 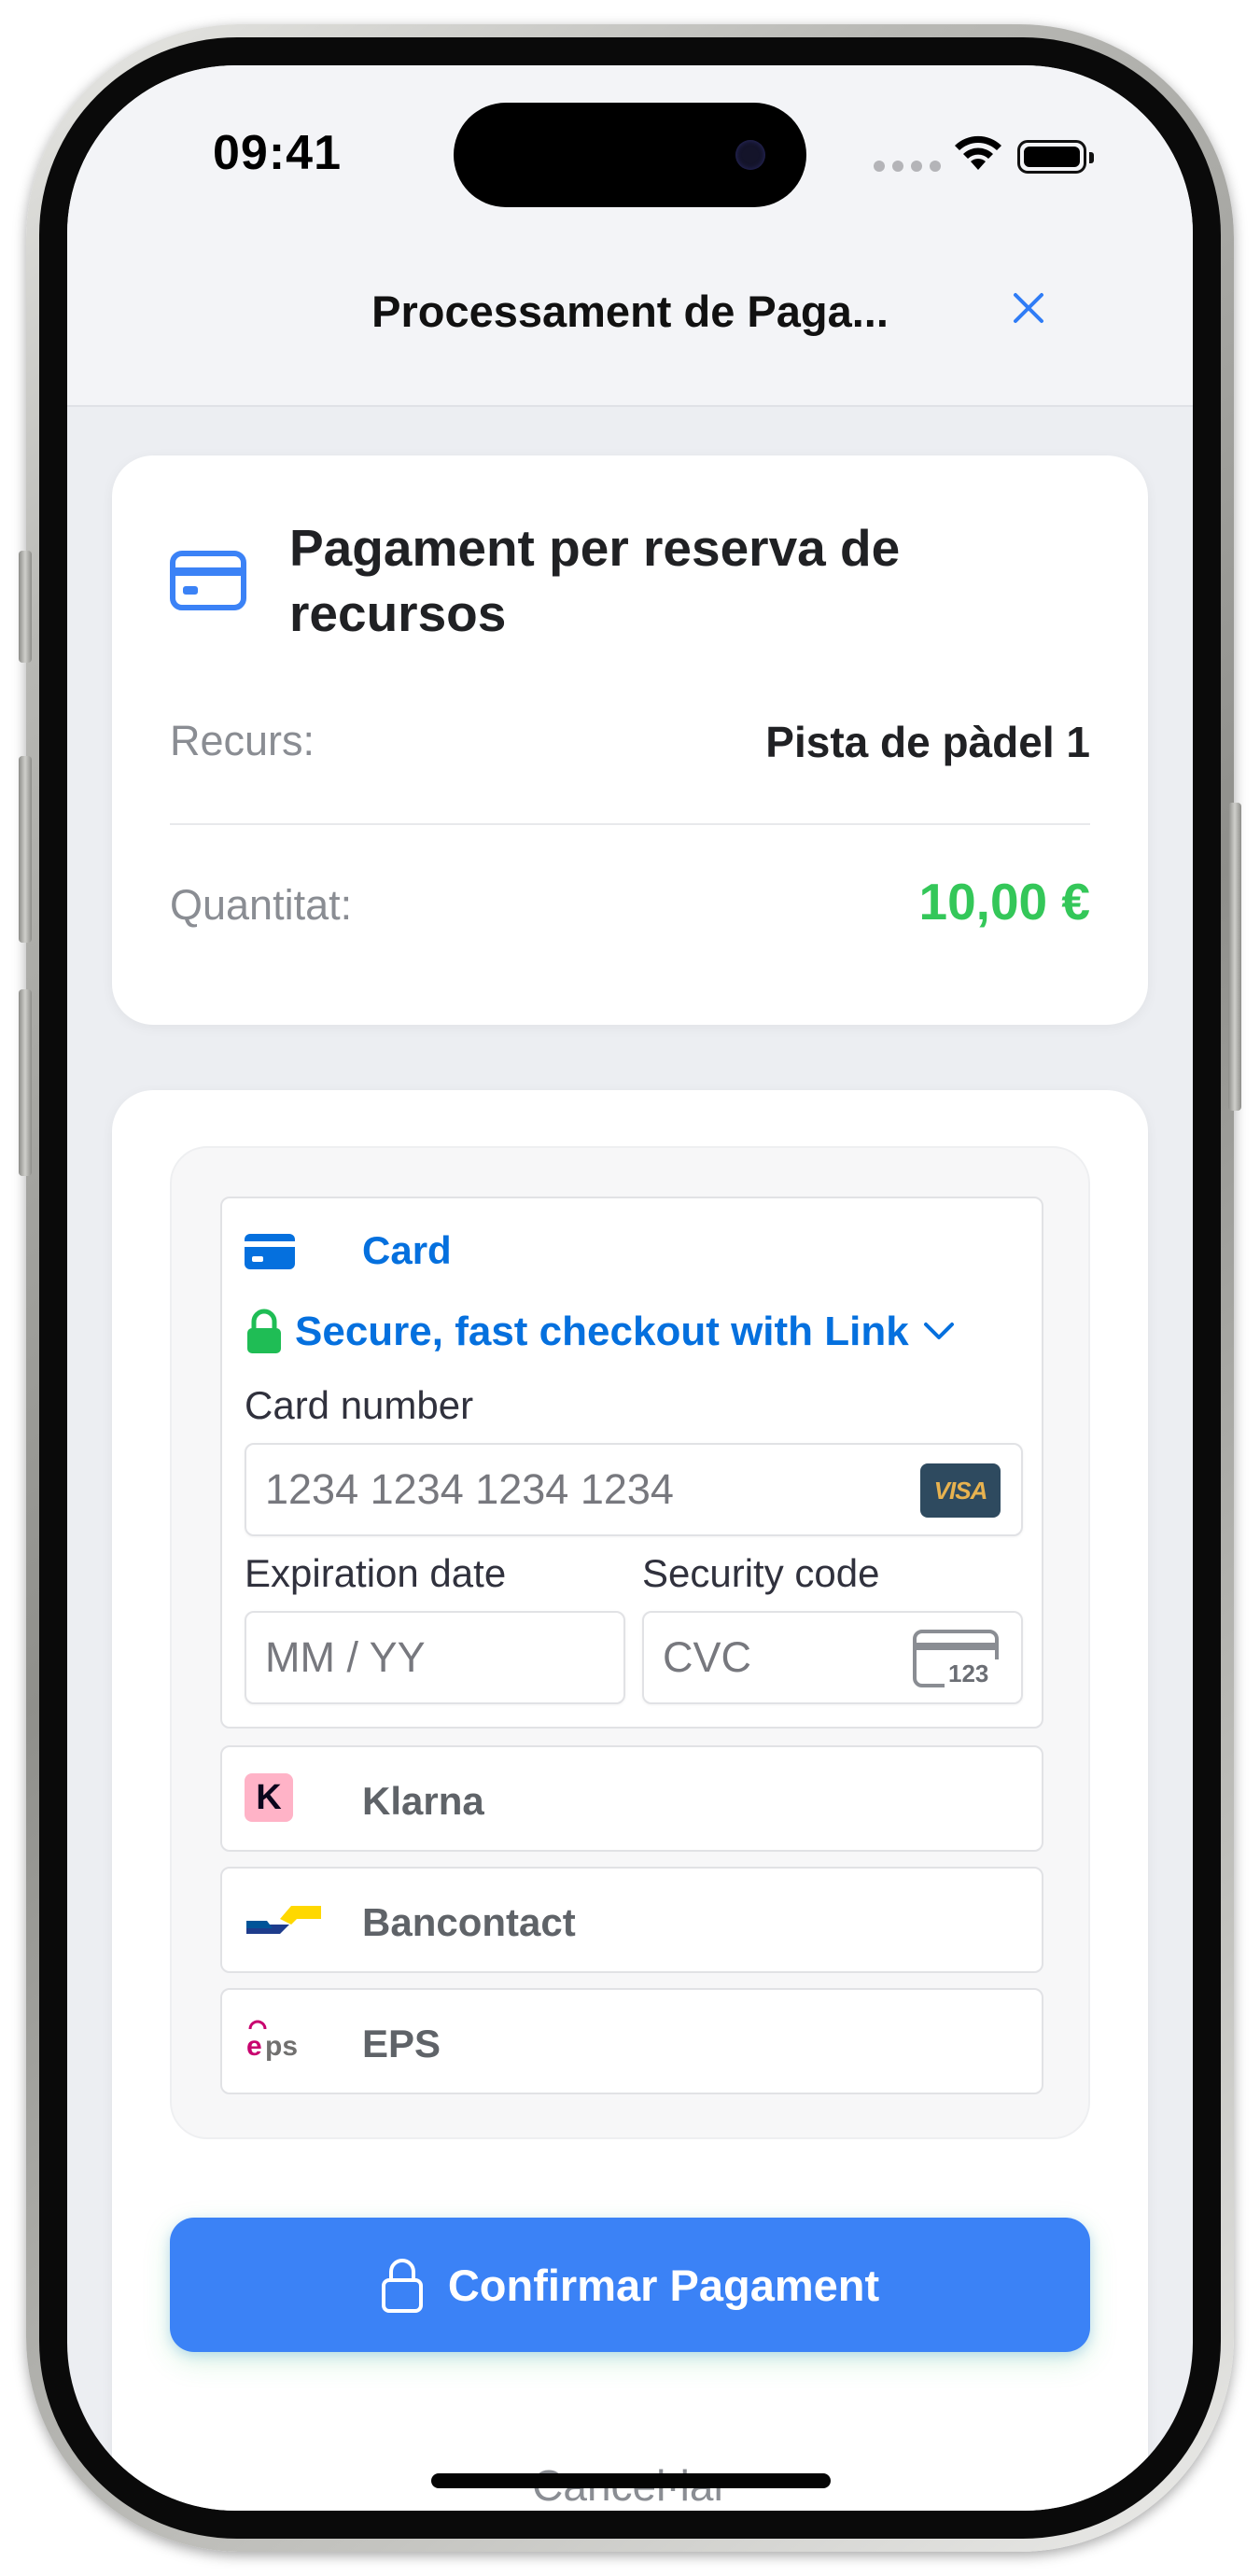 What do you see at coordinates (270, 1251) in the screenshot?
I see `card-icon` at bounding box center [270, 1251].